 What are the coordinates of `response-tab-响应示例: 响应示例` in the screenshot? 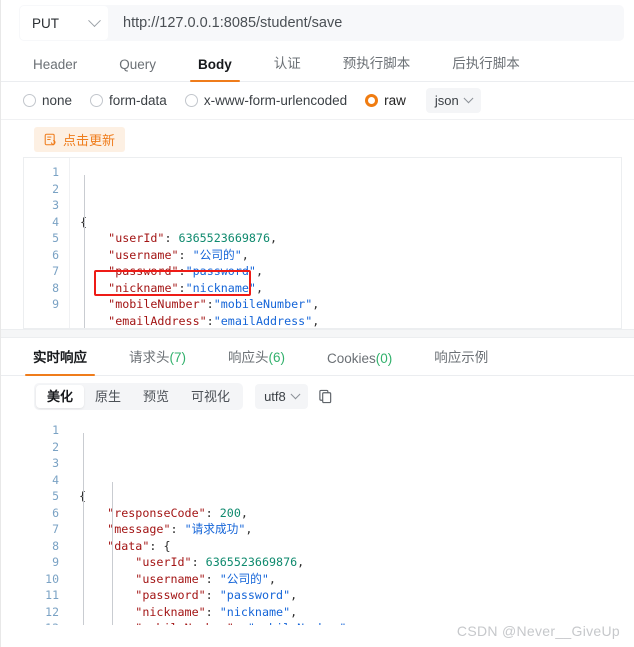 It's located at (461, 360).